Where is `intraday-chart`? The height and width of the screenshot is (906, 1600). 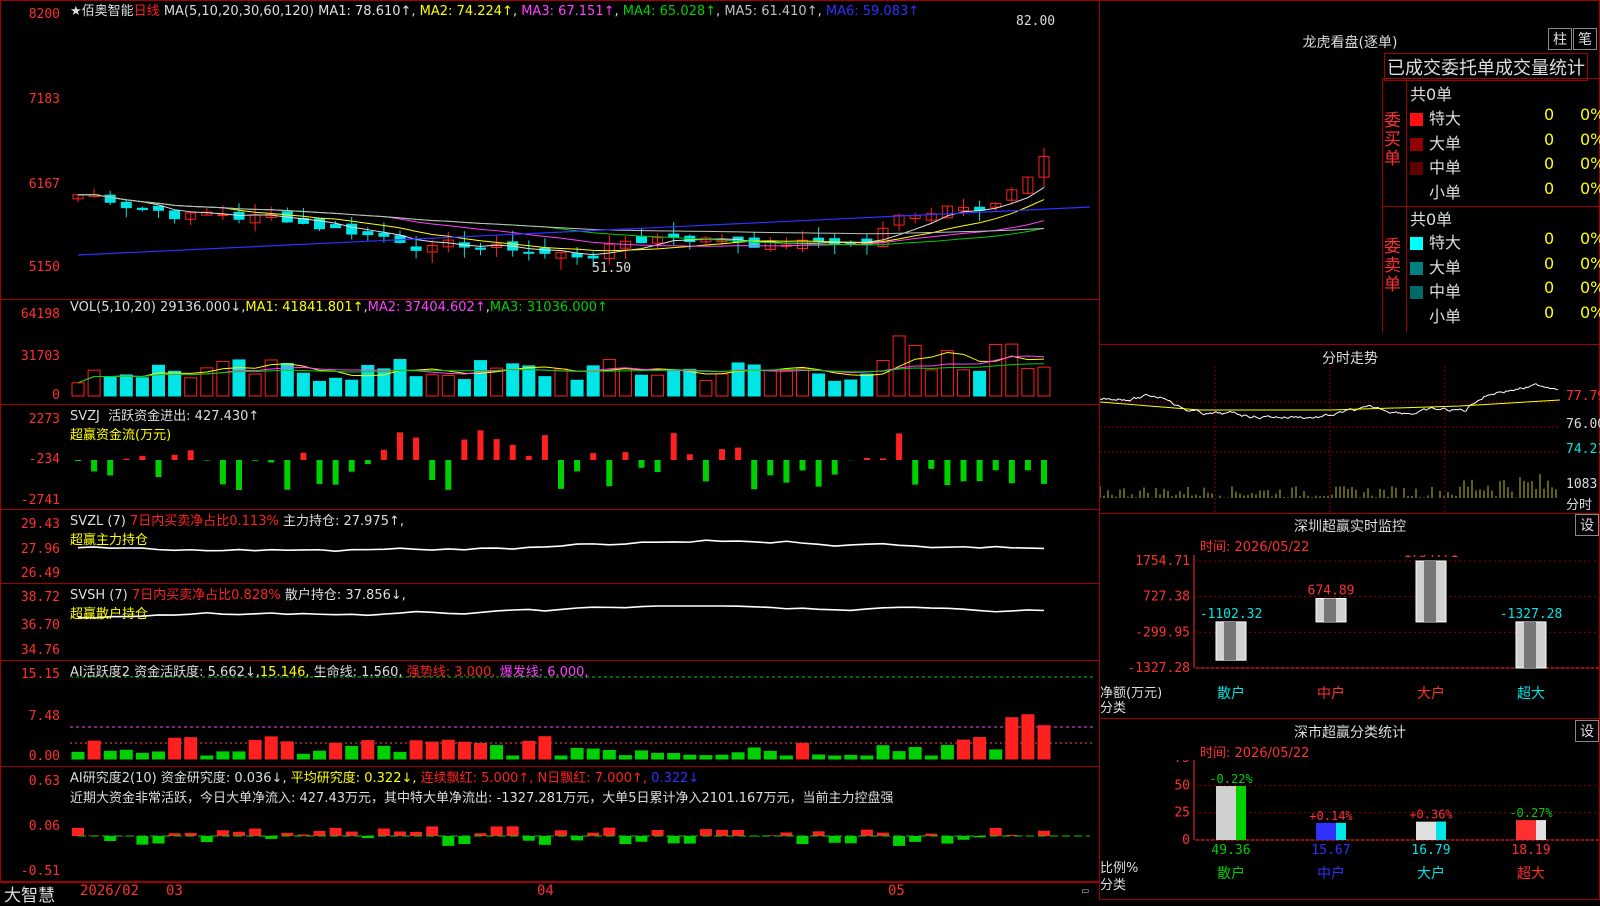 intraday-chart is located at coordinates (1350, 440).